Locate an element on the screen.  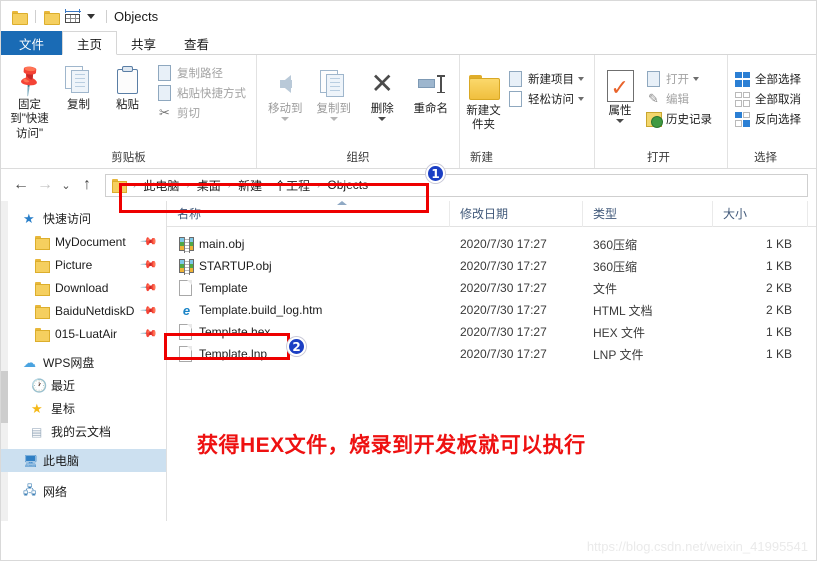
breadcrumb-item-this-pc: 此电脑 is located at coordinates (161, 185).